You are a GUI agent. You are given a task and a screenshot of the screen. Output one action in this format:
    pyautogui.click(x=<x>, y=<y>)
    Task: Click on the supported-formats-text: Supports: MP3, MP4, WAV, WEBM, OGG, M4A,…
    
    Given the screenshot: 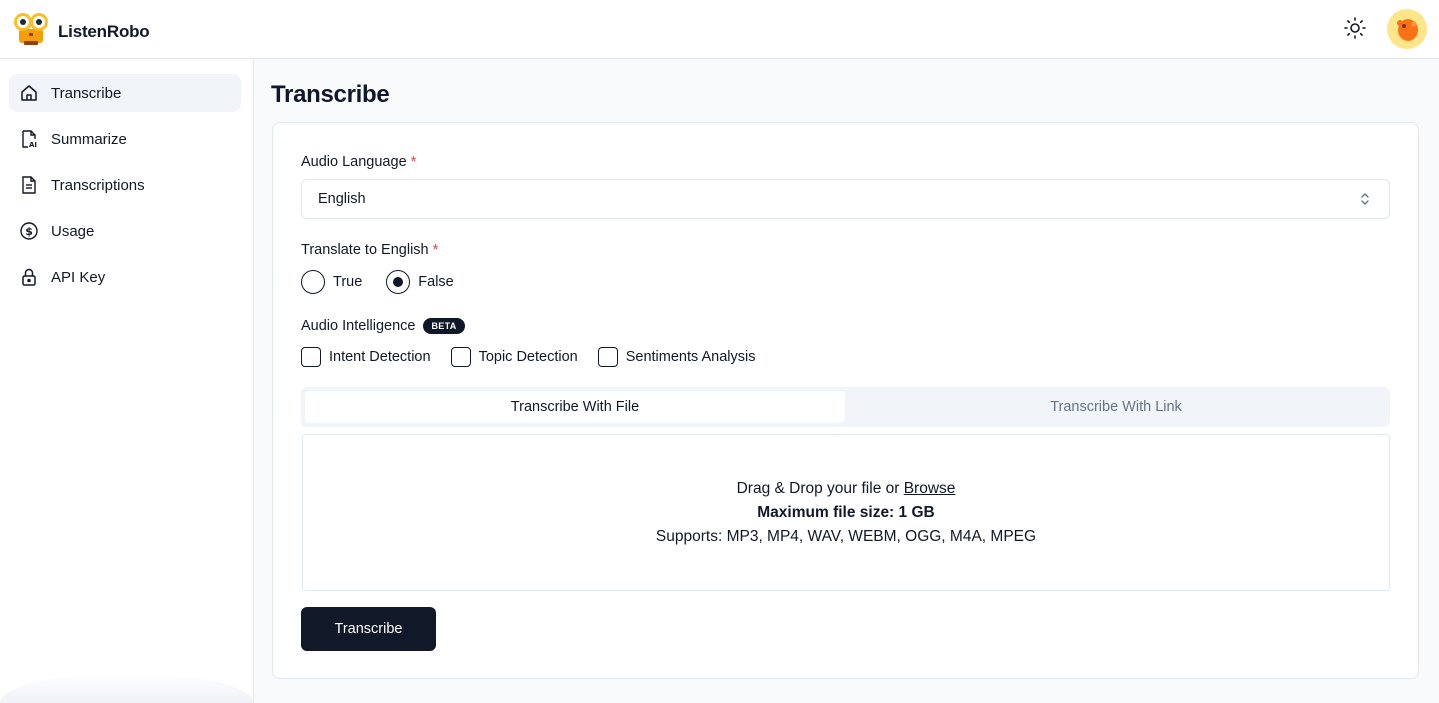 What is the action you would take?
    pyautogui.click(x=846, y=536)
    